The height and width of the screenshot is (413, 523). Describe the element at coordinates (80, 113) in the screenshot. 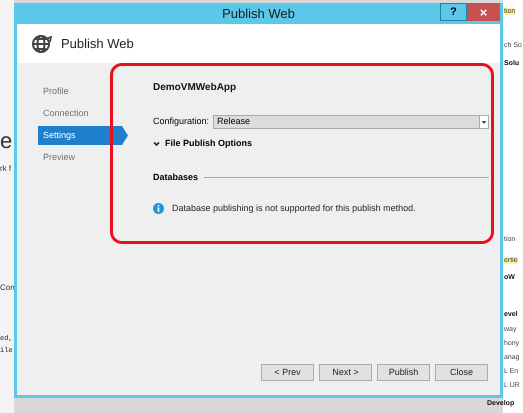

I see `step-tab: Connection` at that location.